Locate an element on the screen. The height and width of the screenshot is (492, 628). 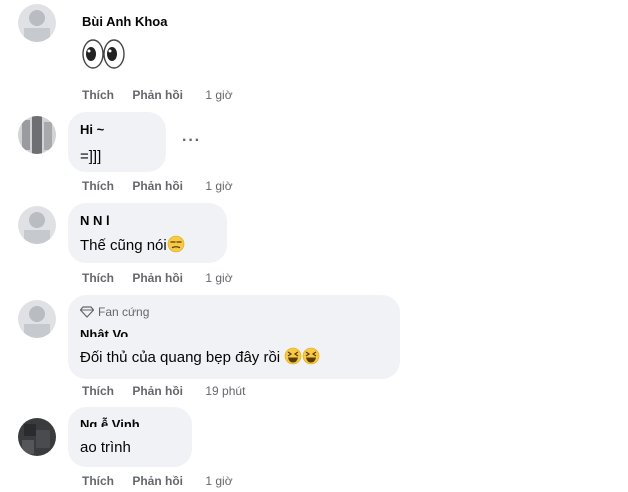
comment-text: Thế cũng nói is located at coordinates (132, 246).